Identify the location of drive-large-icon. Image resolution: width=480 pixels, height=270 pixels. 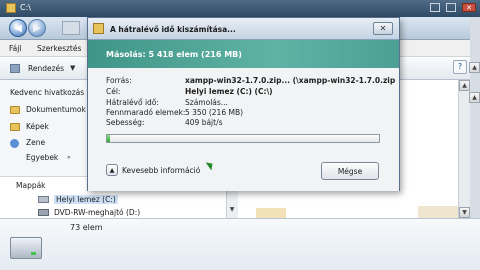
(26, 248).